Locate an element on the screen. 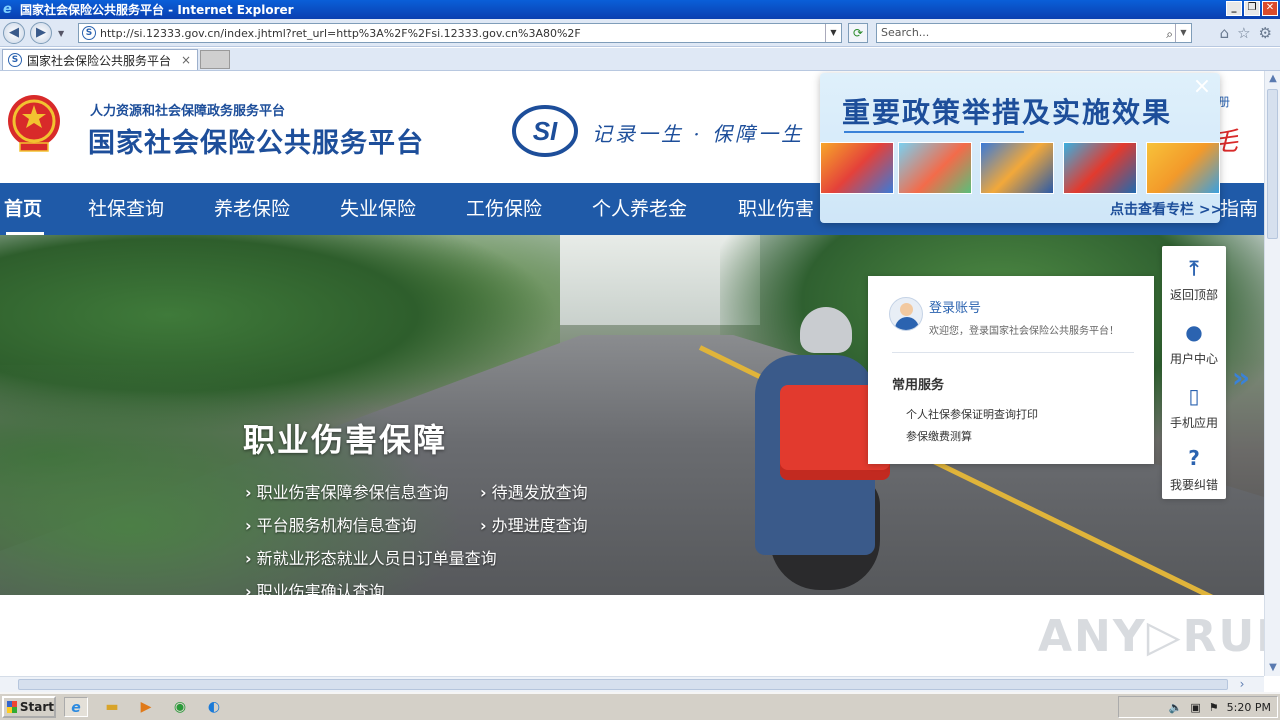  site-favicon-icon: S is located at coordinates (89, 33).